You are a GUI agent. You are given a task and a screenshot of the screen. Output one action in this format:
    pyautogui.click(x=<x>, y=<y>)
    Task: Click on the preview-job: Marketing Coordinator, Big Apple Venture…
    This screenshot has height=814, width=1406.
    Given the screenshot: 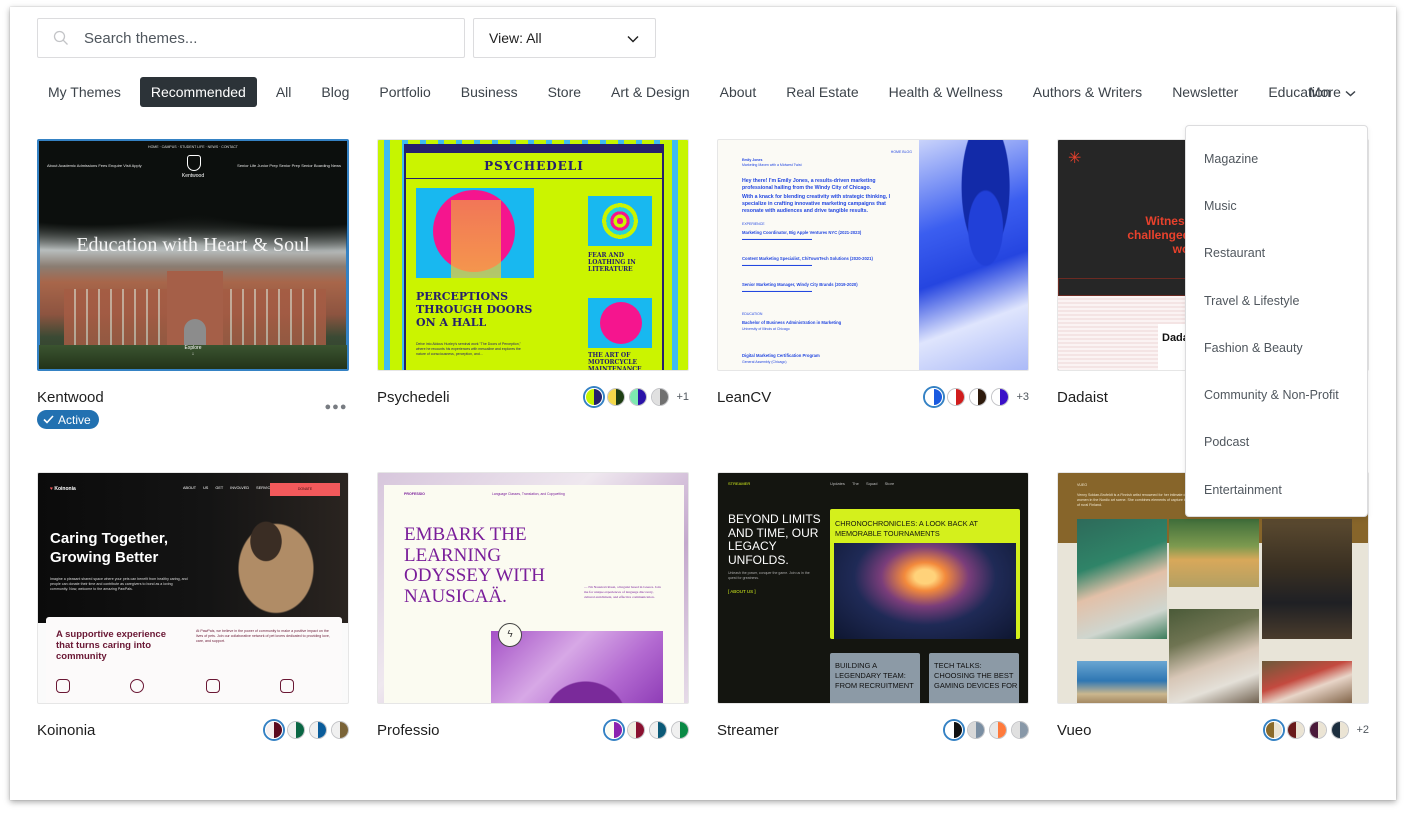 What is the action you would take?
    pyautogui.click(x=802, y=232)
    